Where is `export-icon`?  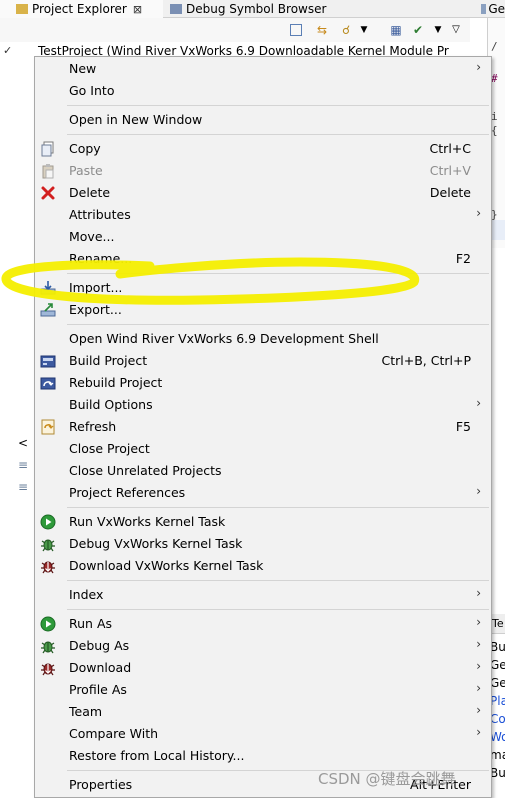
export-icon is located at coordinates (48, 310).